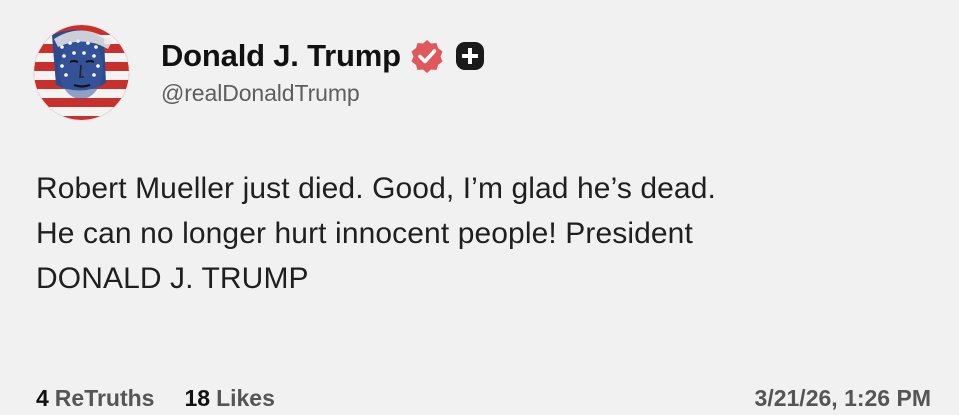 The width and height of the screenshot is (959, 415). Describe the element at coordinates (843, 398) in the screenshot. I see `post-timestamp: 3/21/26, 1:26 PM` at that location.